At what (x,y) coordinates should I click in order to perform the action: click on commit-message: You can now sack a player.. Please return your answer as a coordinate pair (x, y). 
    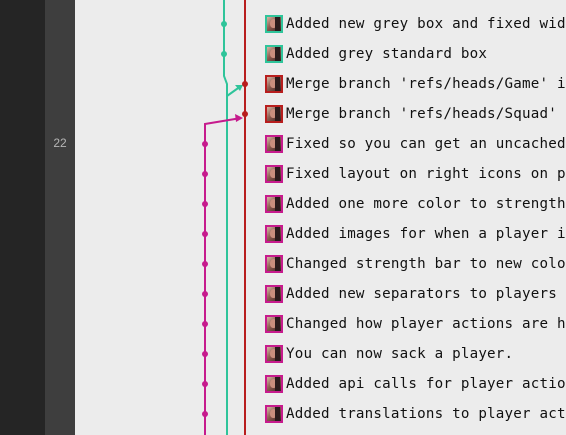
    Looking at the image, I should click on (400, 354).